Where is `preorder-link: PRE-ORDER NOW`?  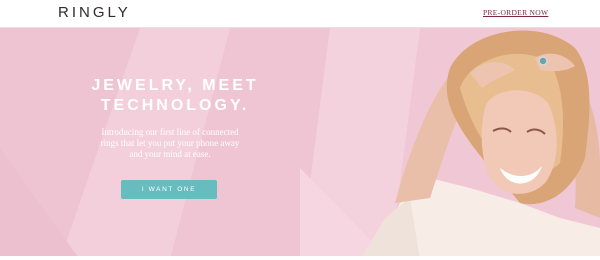
preorder-link: PRE-ORDER NOW is located at coordinates (515, 12).